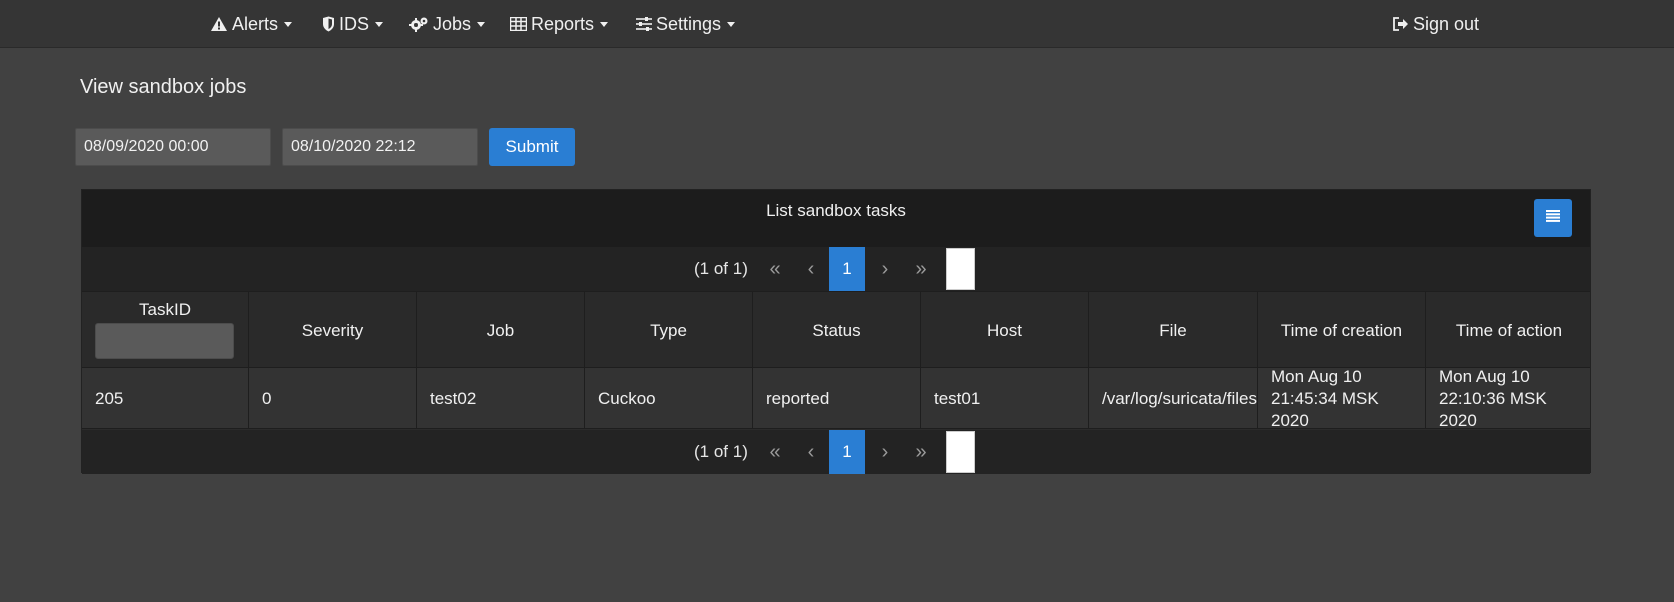  I want to click on column-header-severity: Severity, so click(333, 330).